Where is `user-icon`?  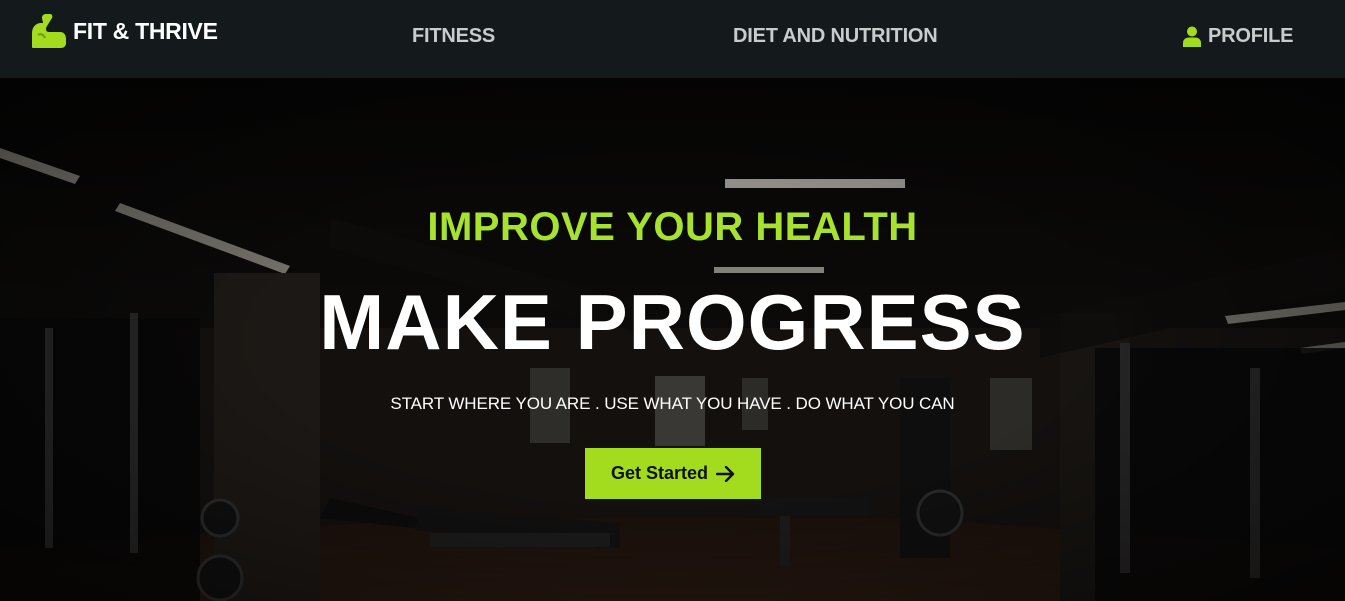
user-icon is located at coordinates (1192, 36).